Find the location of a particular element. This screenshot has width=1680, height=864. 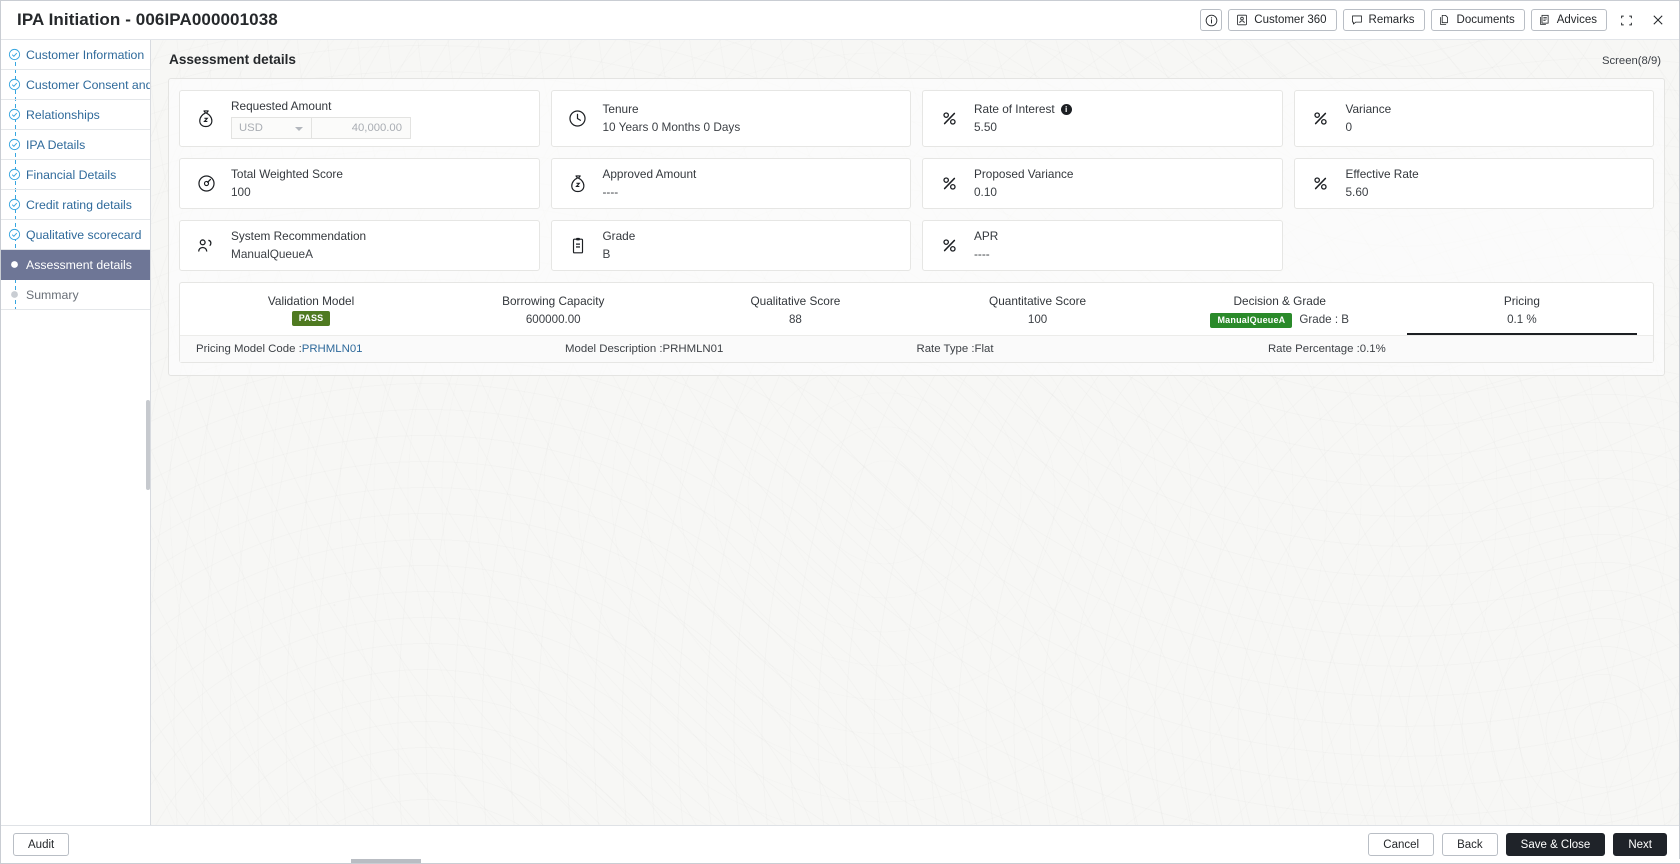

chevron-down-icon is located at coordinates (299, 129).